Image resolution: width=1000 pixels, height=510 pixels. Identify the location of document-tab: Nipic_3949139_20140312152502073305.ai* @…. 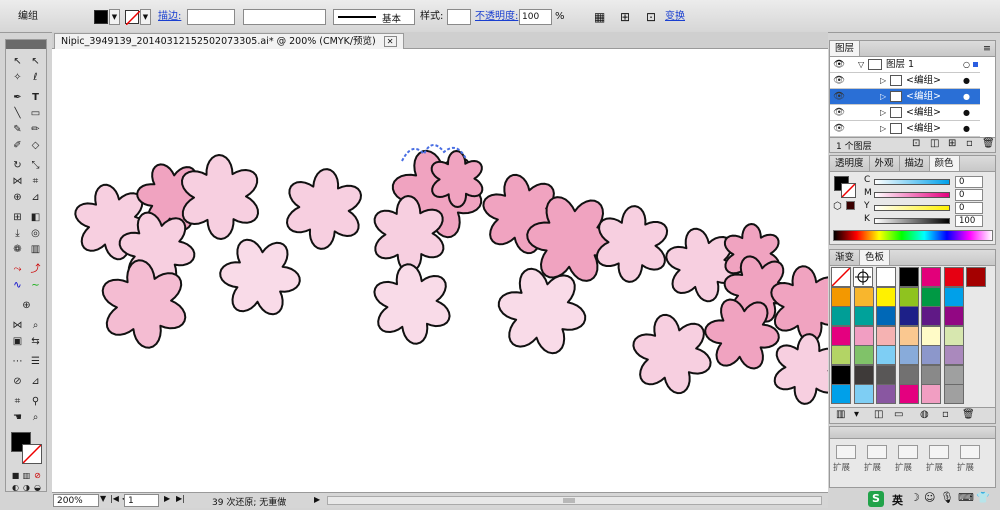
(229, 41).